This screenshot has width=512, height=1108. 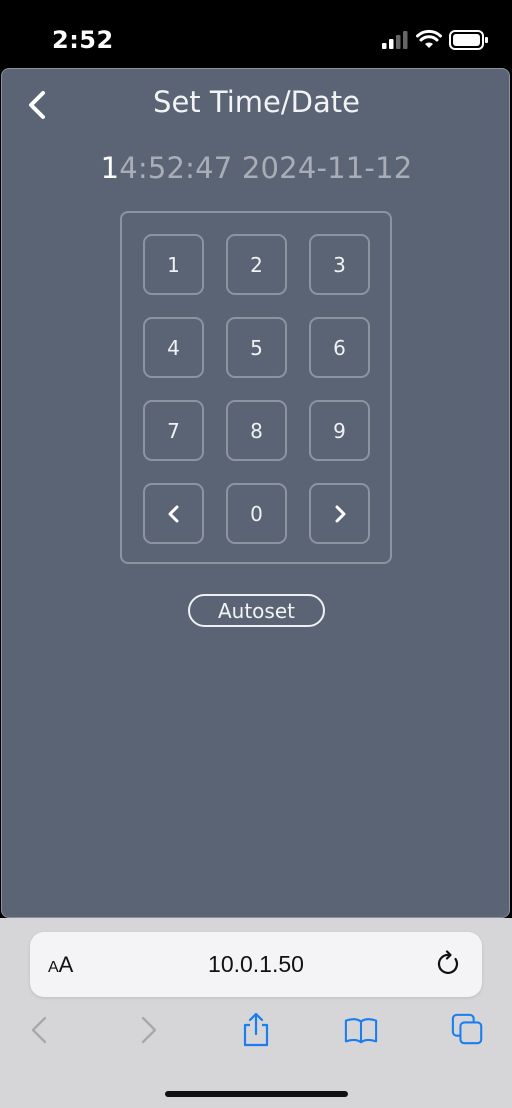 I want to click on url-text: 10.0.1.50, so click(x=256, y=964).